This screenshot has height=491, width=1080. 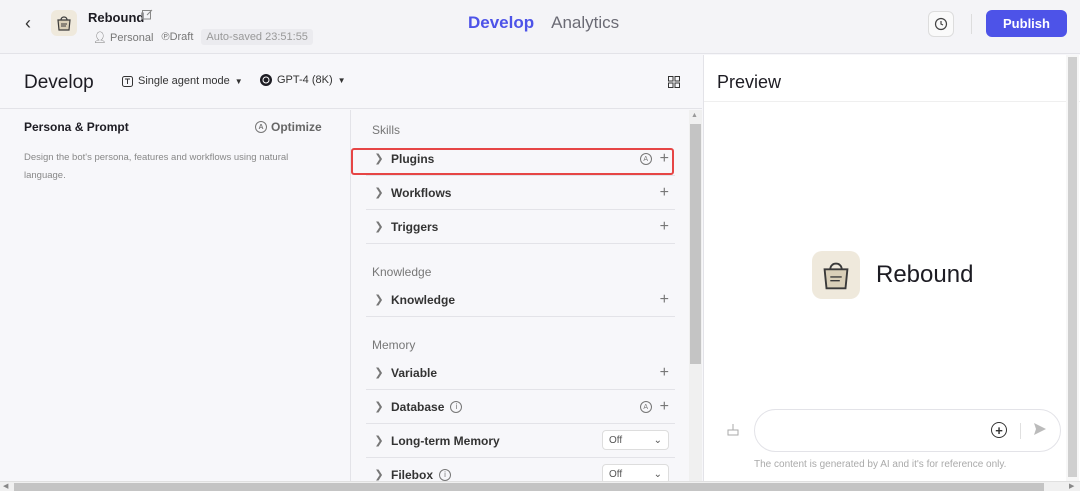 What do you see at coordinates (59, 82) in the screenshot?
I see `develop-title: Develop` at bounding box center [59, 82].